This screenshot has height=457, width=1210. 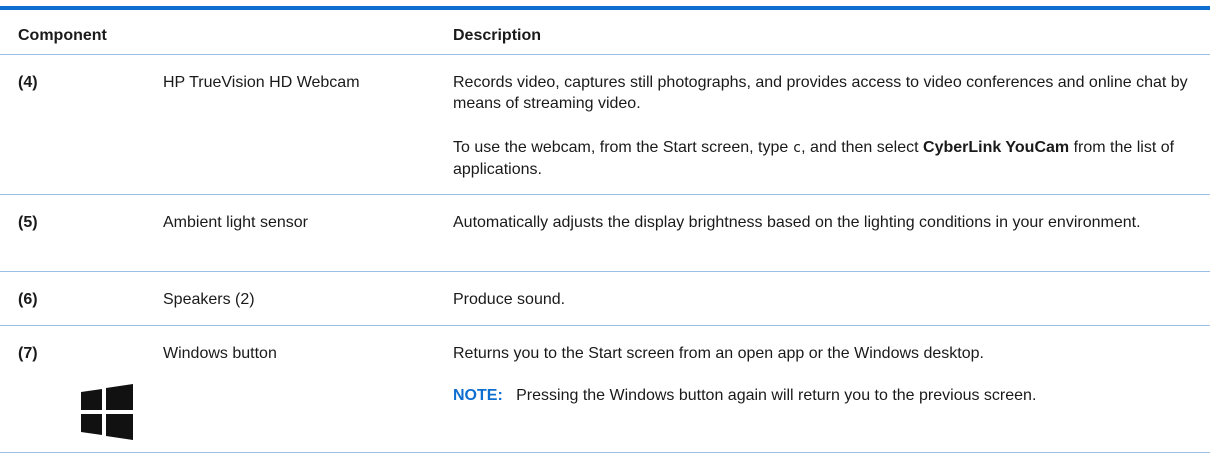 What do you see at coordinates (261, 82) in the screenshot?
I see `row-4-component: HP TrueVision HD Webcam` at bounding box center [261, 82].